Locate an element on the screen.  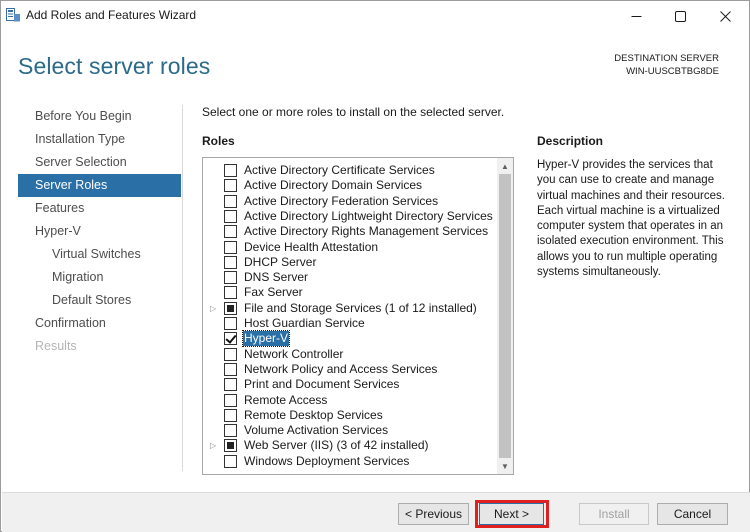
scroll-thumb is located at coordinates (505, 316).